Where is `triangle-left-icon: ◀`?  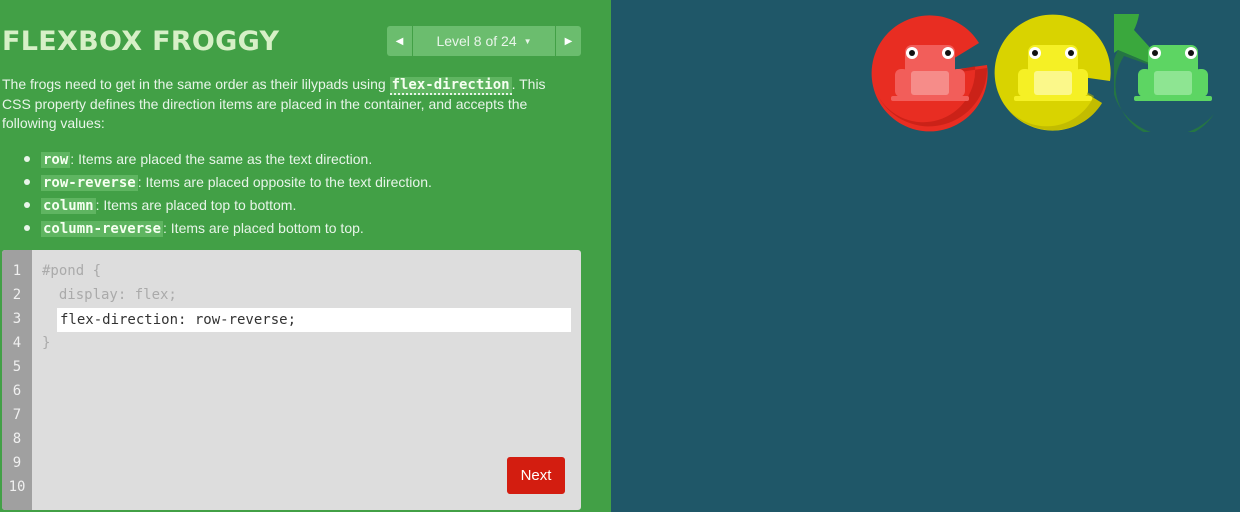
triangle-left-icon: ◀ is located at coordinates (399, 41).